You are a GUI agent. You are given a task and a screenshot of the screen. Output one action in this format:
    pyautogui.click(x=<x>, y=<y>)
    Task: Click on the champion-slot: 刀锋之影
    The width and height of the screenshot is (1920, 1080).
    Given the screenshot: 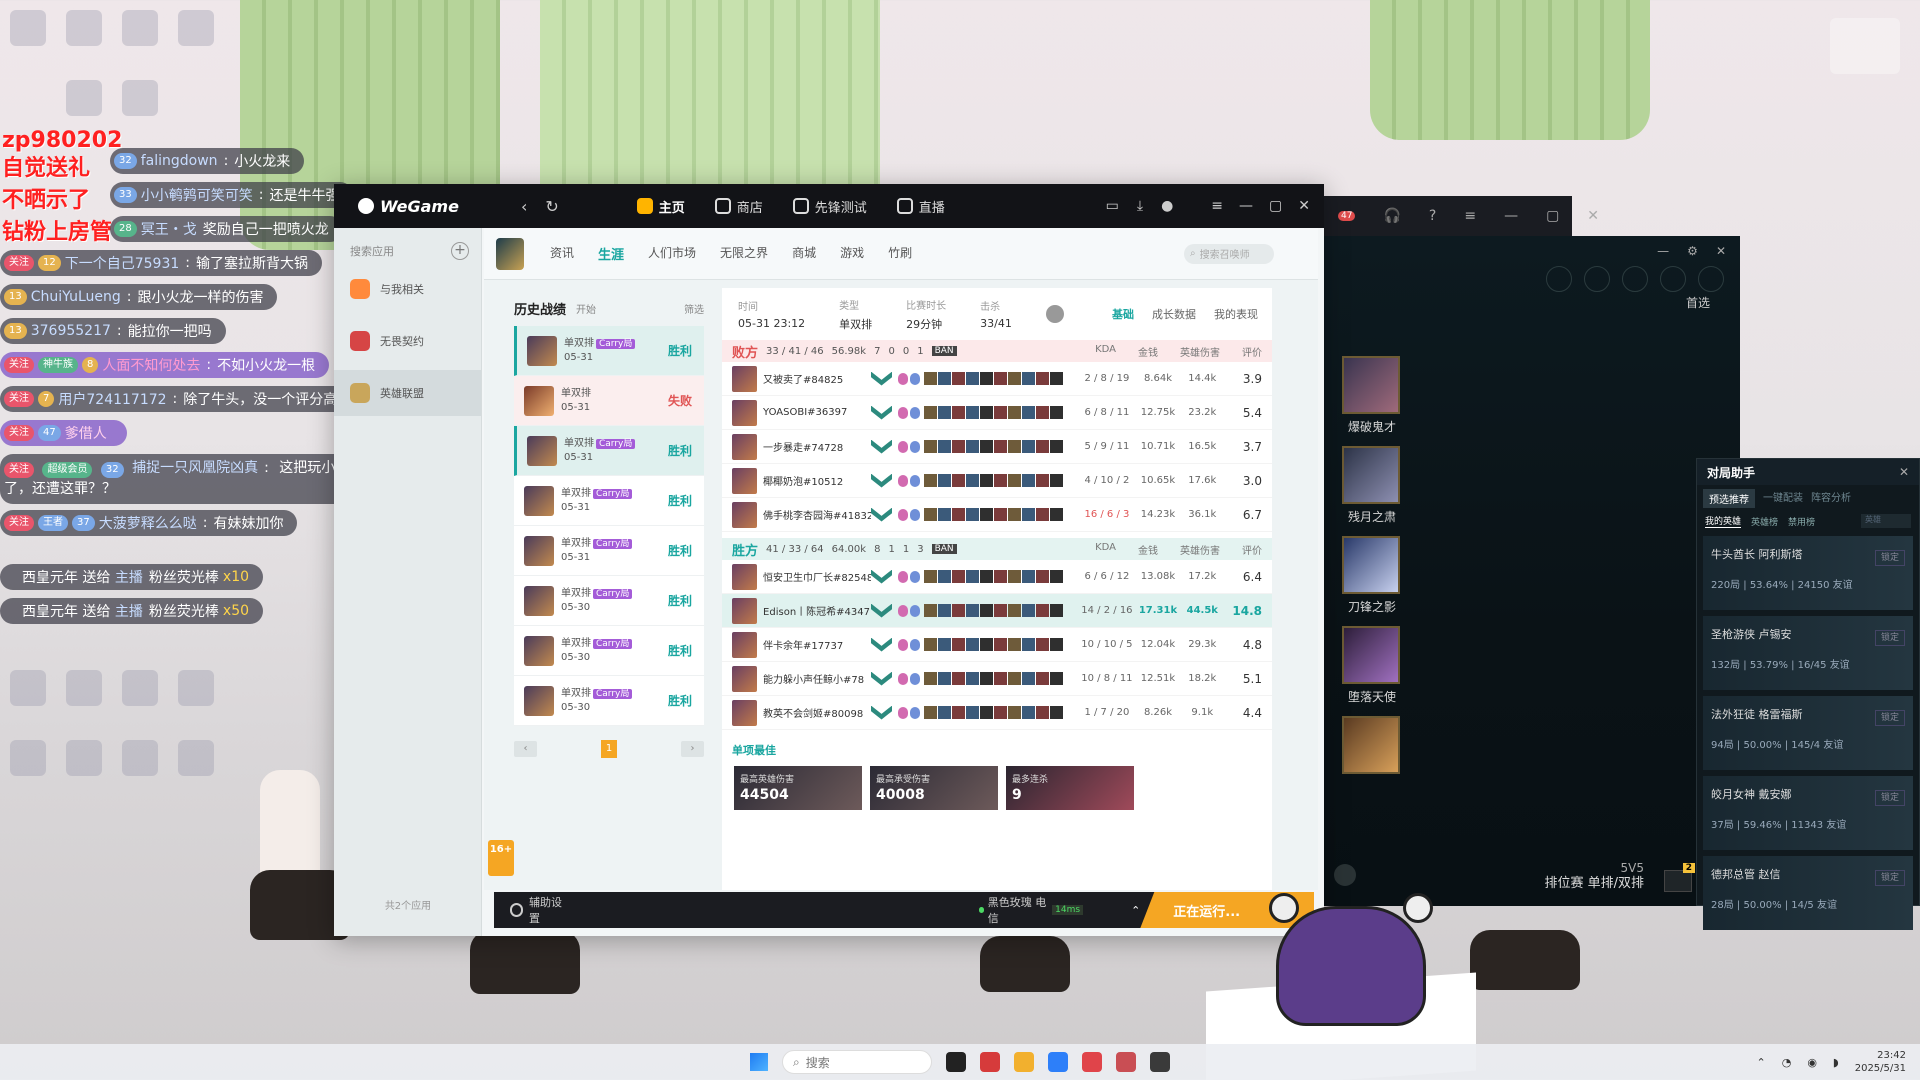 What is the action you would take?
    pyautogui.click(x=1372, y=575)
    